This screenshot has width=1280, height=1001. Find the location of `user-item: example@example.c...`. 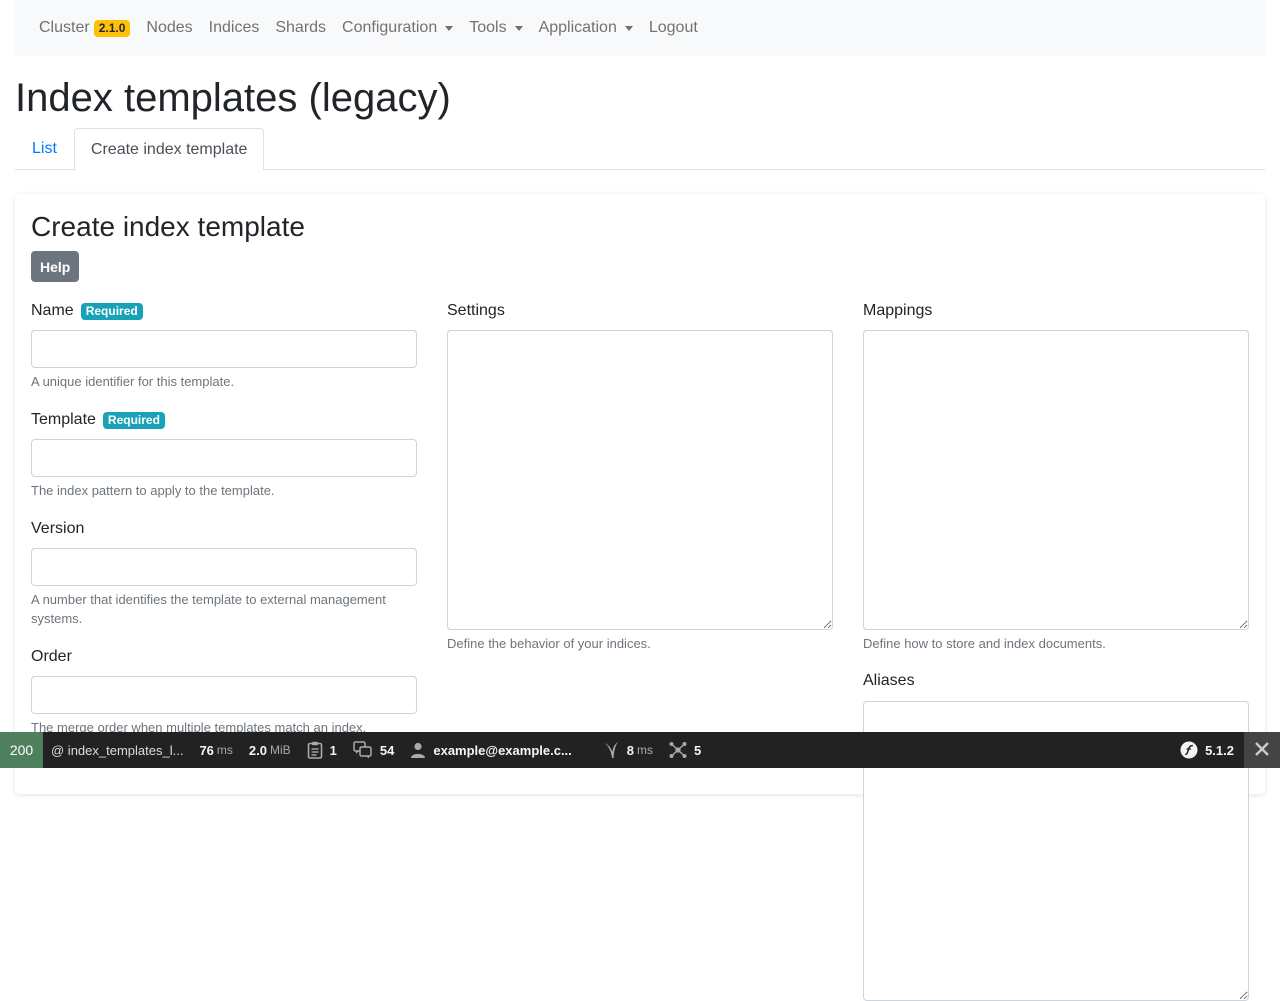

user-item: example@example.c... is located at coordinates (490, 750).